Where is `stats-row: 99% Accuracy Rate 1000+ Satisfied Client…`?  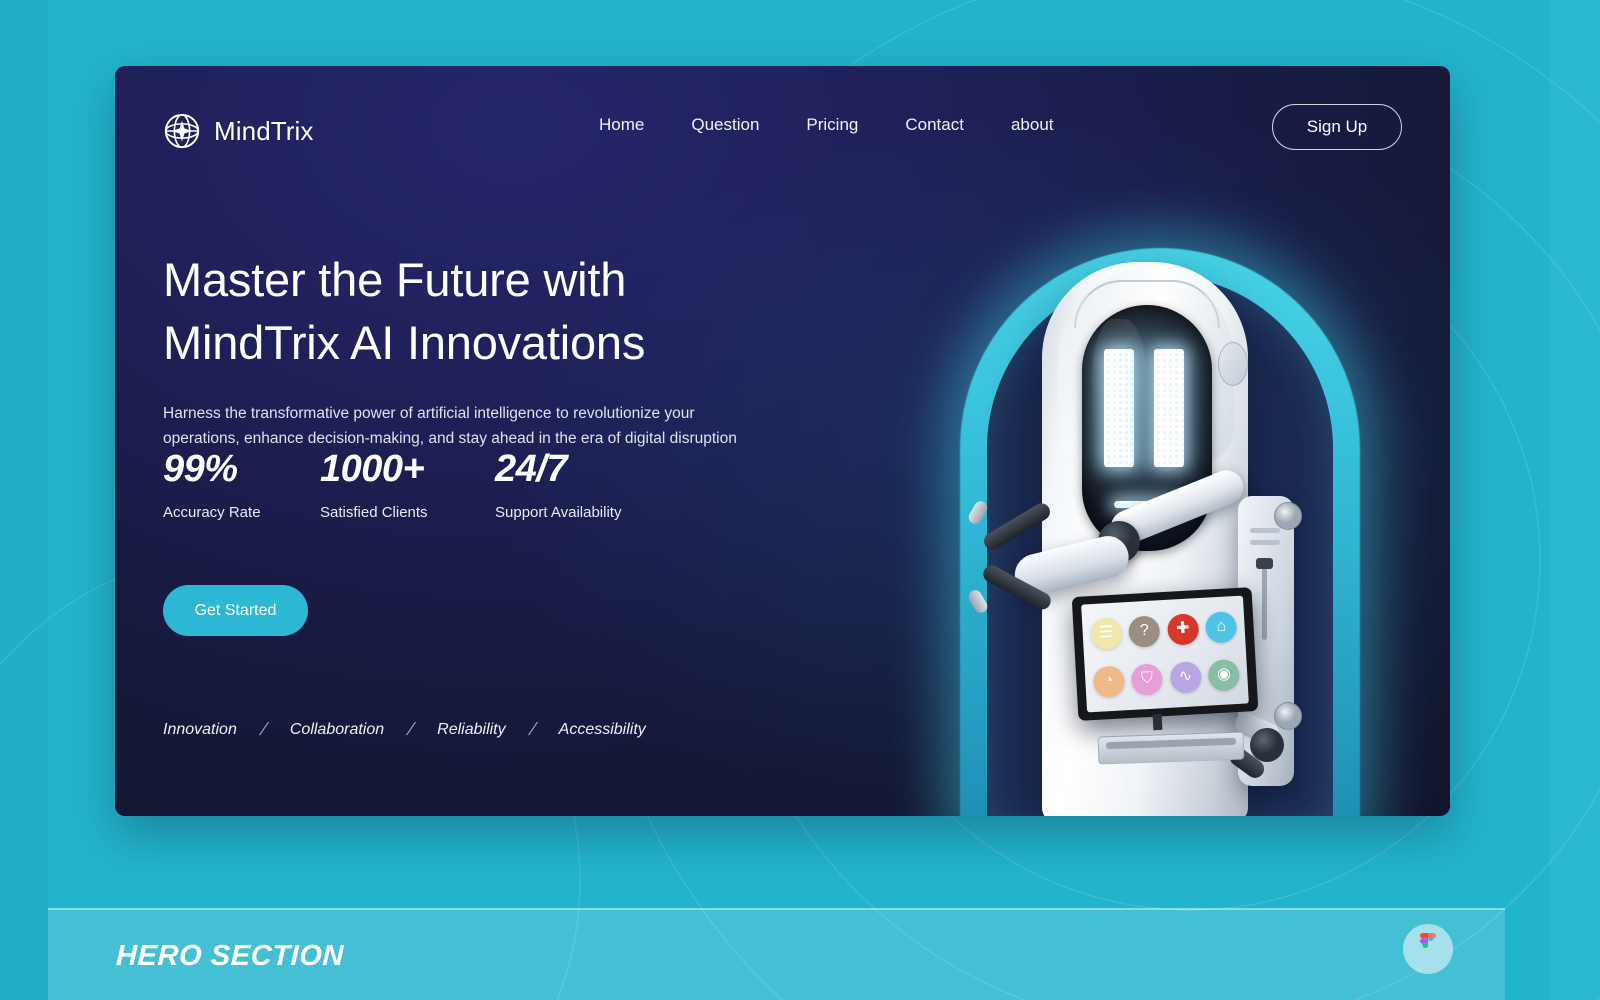 stats-row: 99% Accuracy Rate 1000+ Satisfied Client… is located at coordinates (392, 484).